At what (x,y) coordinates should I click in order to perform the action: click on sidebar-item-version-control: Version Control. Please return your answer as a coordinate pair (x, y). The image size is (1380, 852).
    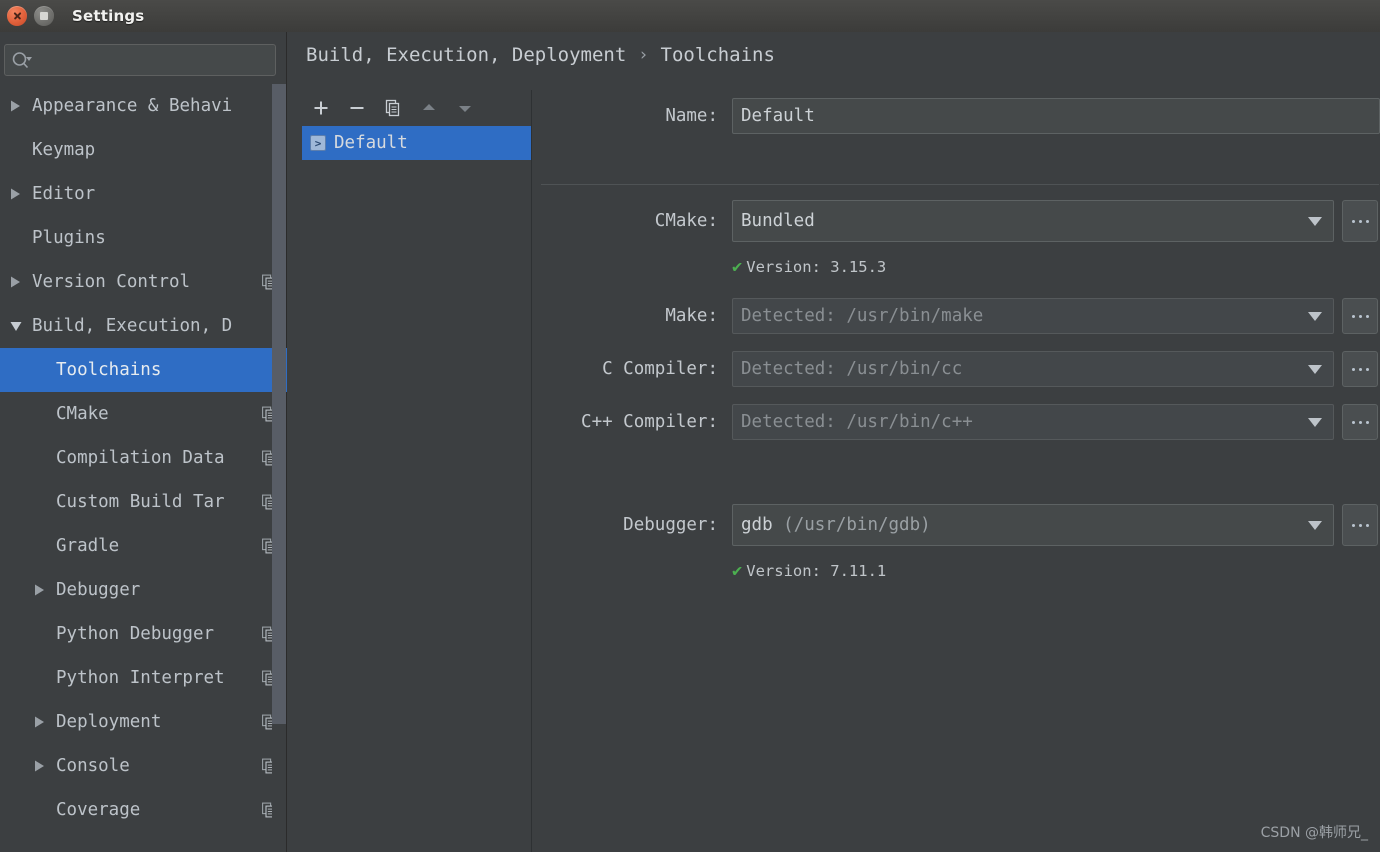
    Looking at the image, I should click on (143, 282).